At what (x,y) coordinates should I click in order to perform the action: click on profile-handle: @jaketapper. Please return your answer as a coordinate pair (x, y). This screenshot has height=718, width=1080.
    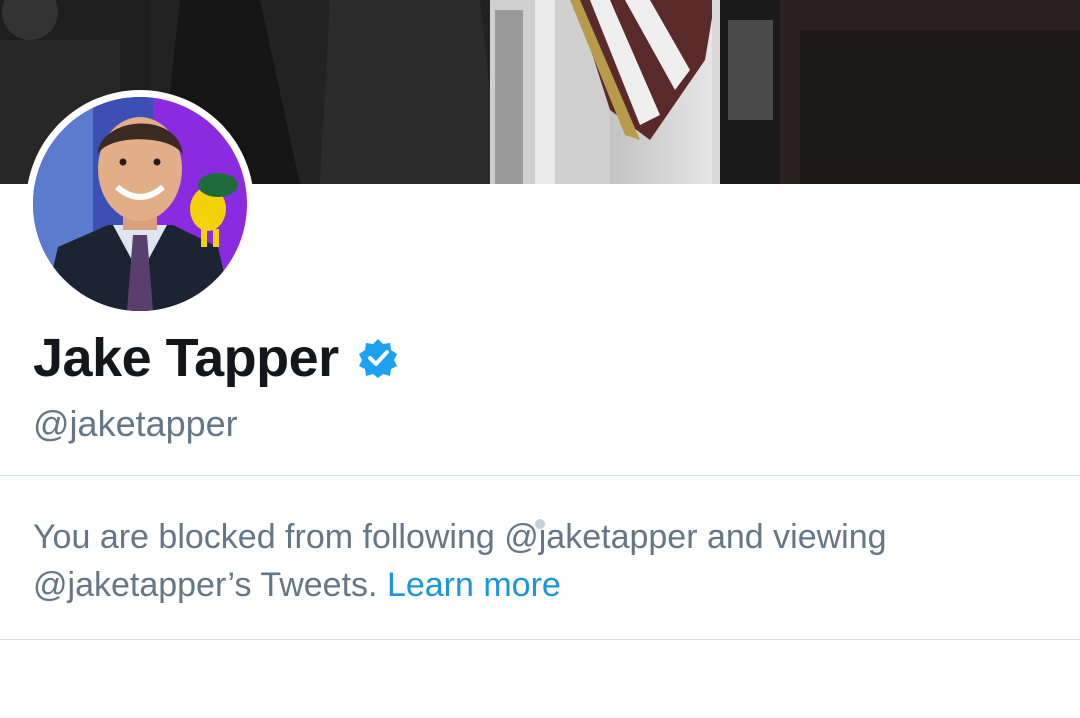
    Looking at the image, I should click on (135, 423).